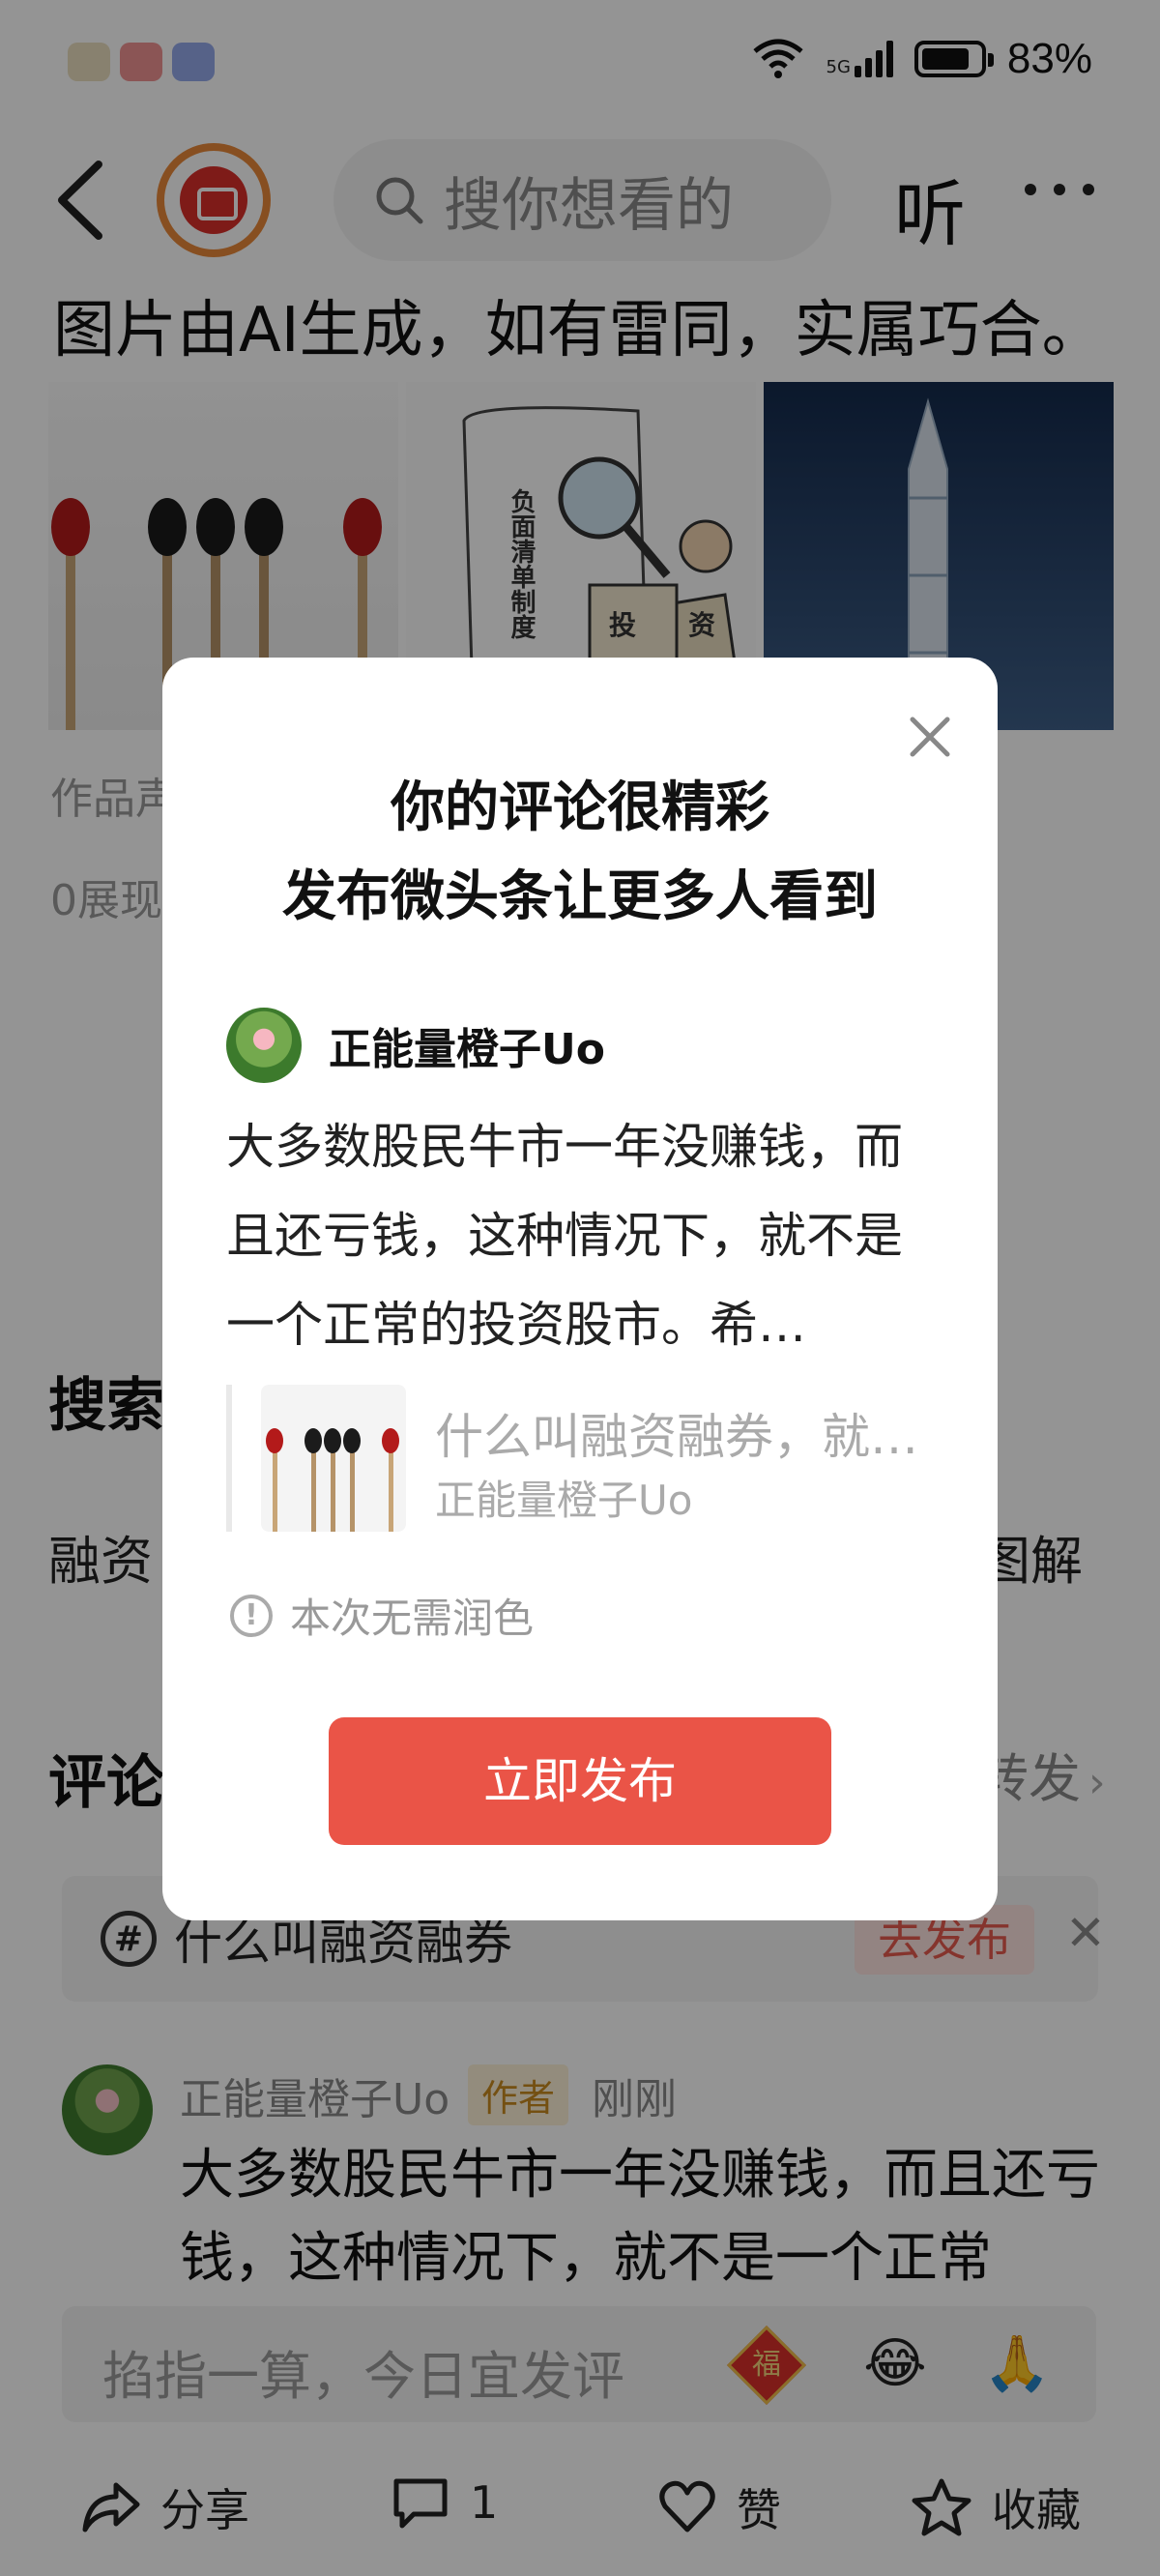 Image resolution: width=1160 pixels, height=2576 pixels. I want to click on info-icon: !, so click(252, 1615).